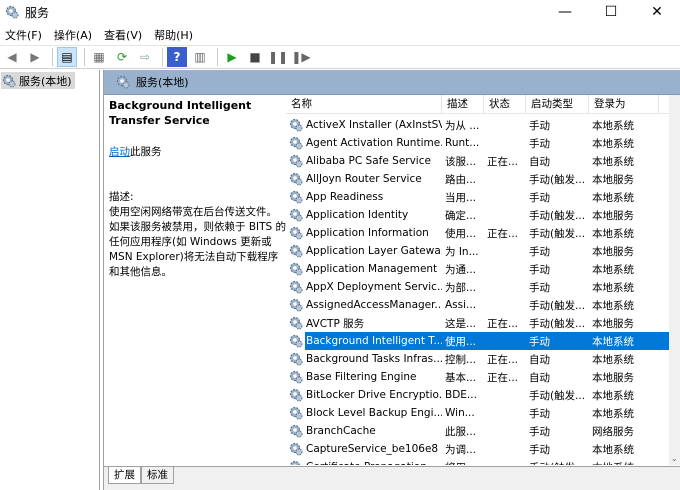 This screenshot has height=490, width=680. What do you see at coordinates (24, 35) in the screenshot?
I see `menu-file: 文件(F)` at bounding box center [24, 35].